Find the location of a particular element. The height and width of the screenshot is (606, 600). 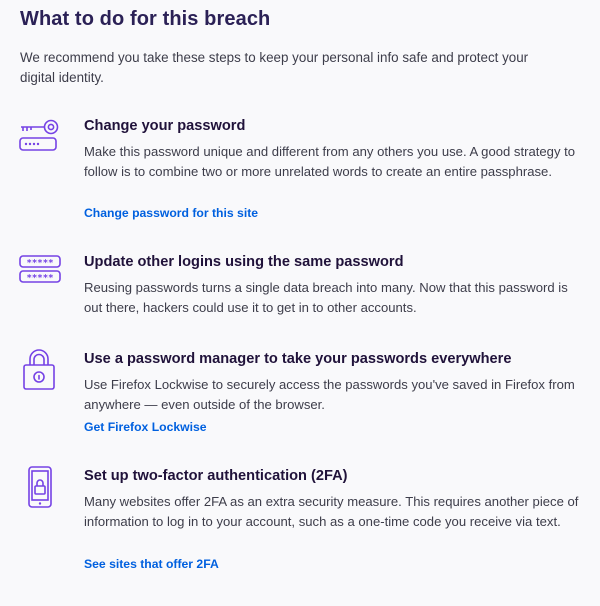

see-2fa-sites-link: See sites that offer 2FA is located at coordinates (151, 564).